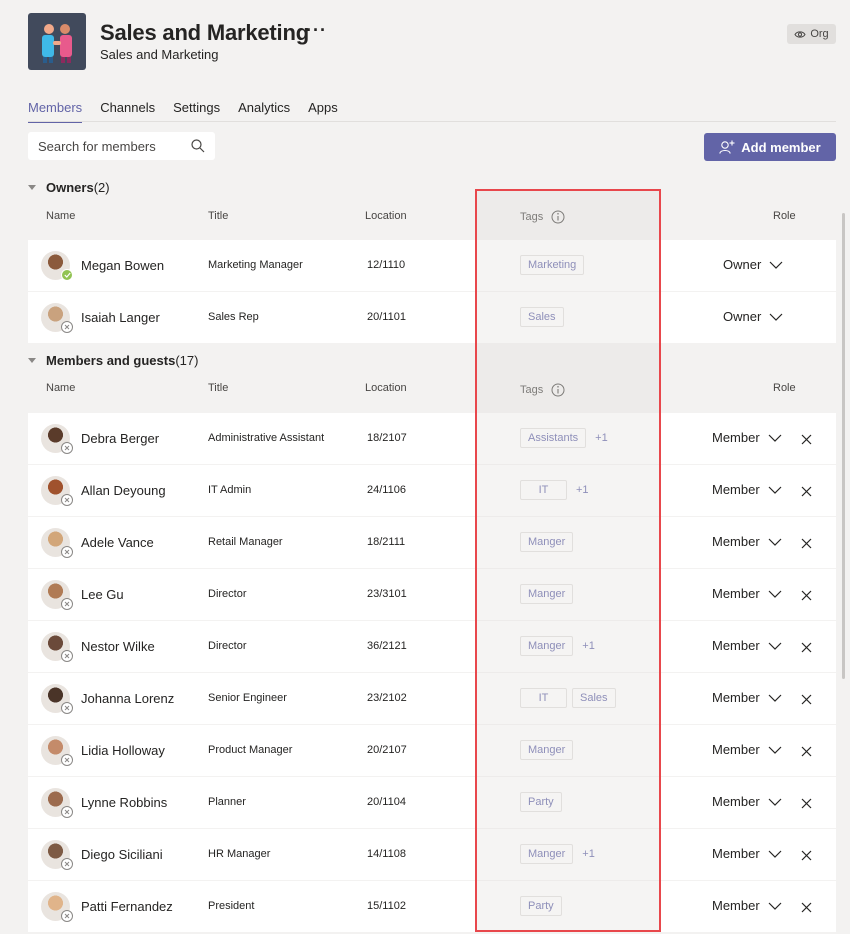 The image size is (850, 934). What do you see at coordinates (55, 111) in the screenshot?
I see `tab-members: Members` at bounding box center [55, 111].